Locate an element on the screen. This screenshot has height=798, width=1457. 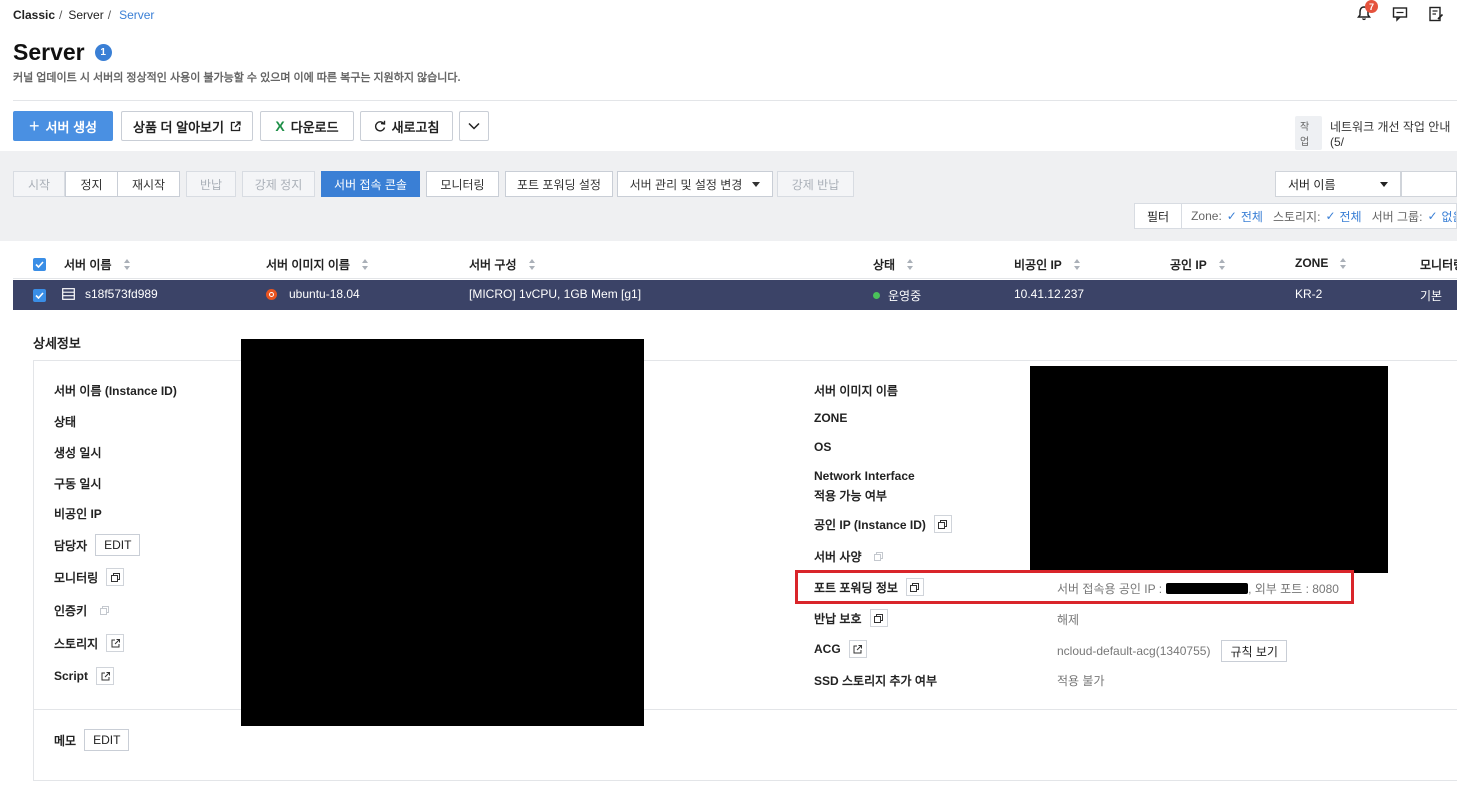
memo-edit-icon is located at coordinates (1436, 15).